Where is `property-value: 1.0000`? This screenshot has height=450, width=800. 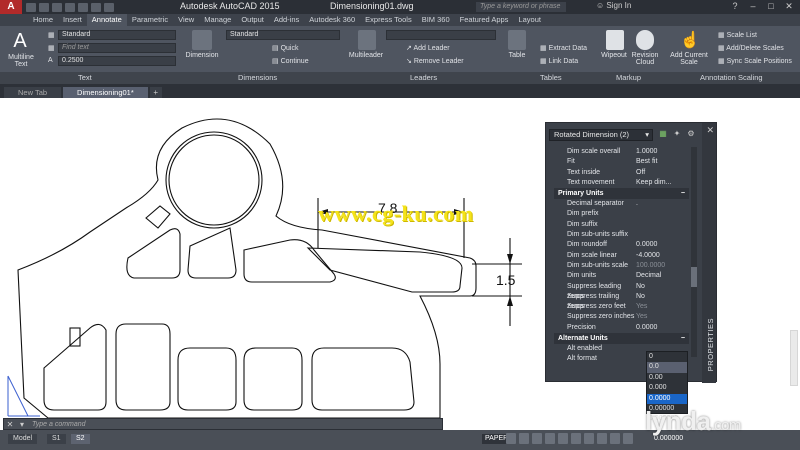 property-value: 1.0000 is located at coordinates (646, 152).